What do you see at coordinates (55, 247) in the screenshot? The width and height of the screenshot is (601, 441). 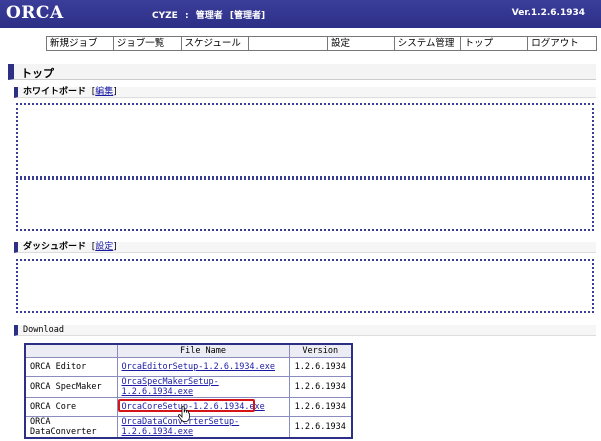 I see `dashboard-title: ダッシュボード` at bounding box center [55, 247].